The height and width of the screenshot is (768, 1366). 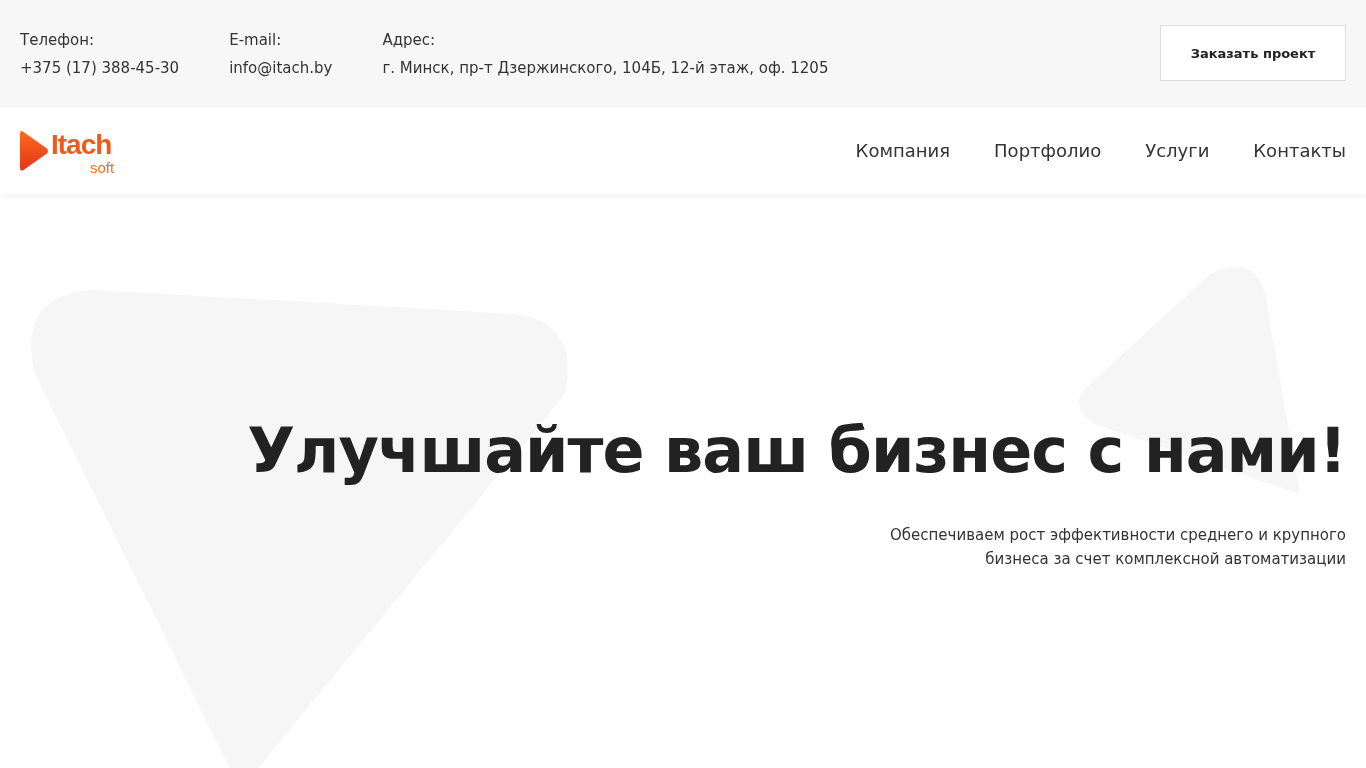 I want to click on nav-link: Контакты, so click(x=1299, y=150).